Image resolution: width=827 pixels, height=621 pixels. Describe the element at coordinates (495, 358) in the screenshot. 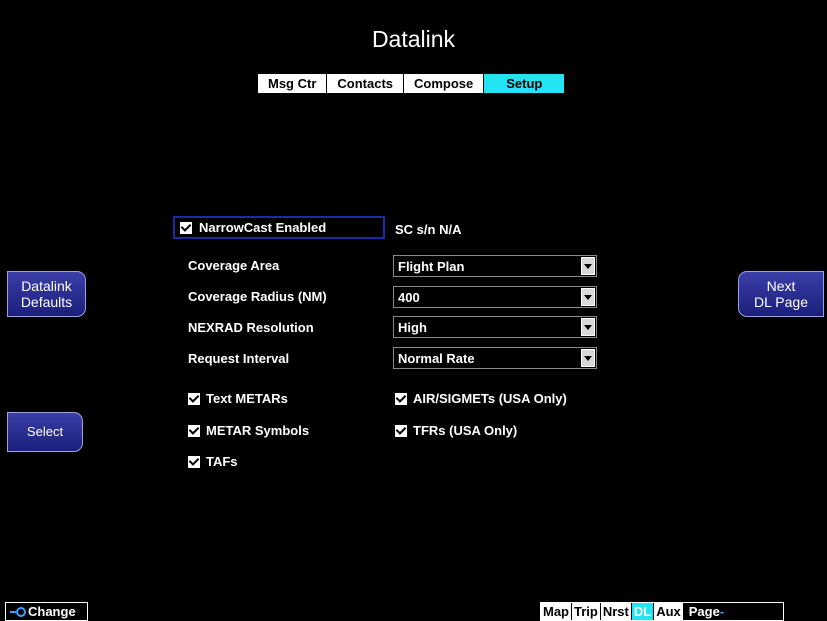

I see `request-interval-select: Normal Rate` at that location.